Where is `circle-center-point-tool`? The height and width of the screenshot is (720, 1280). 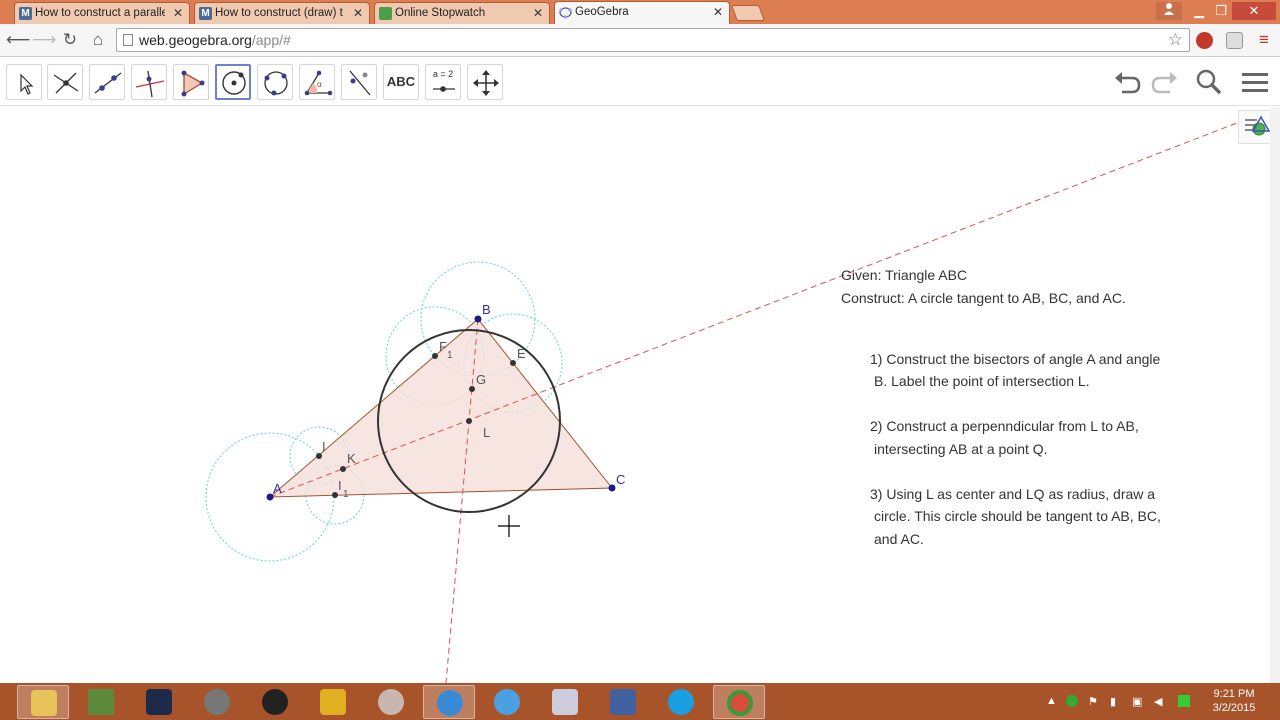
circle-center-point-tool is located at coordinates (233, 82).